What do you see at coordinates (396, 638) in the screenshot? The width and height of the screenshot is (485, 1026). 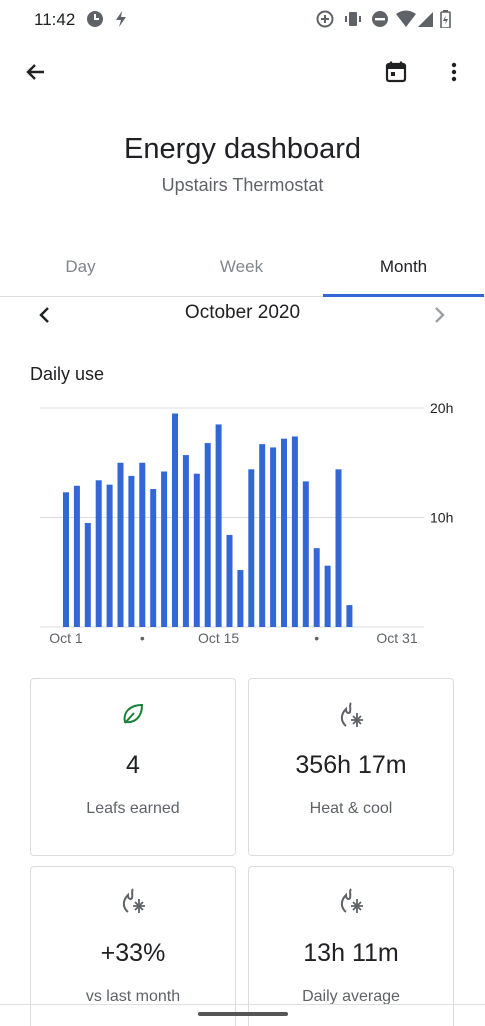 I see `x-tick-label: Oct 31` at bounding box center [396, 638].